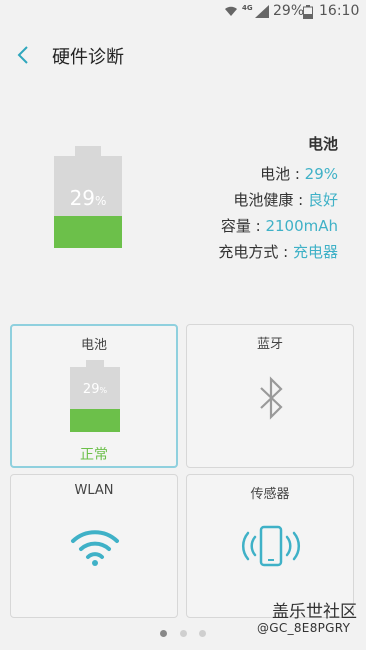 This screenshot has height=650, width=366. What do you see at coordinates (278, 252) in the screenshot?
I see `charging-method-row: 充电方式 : 充电器` at bounding box center [278, 252].